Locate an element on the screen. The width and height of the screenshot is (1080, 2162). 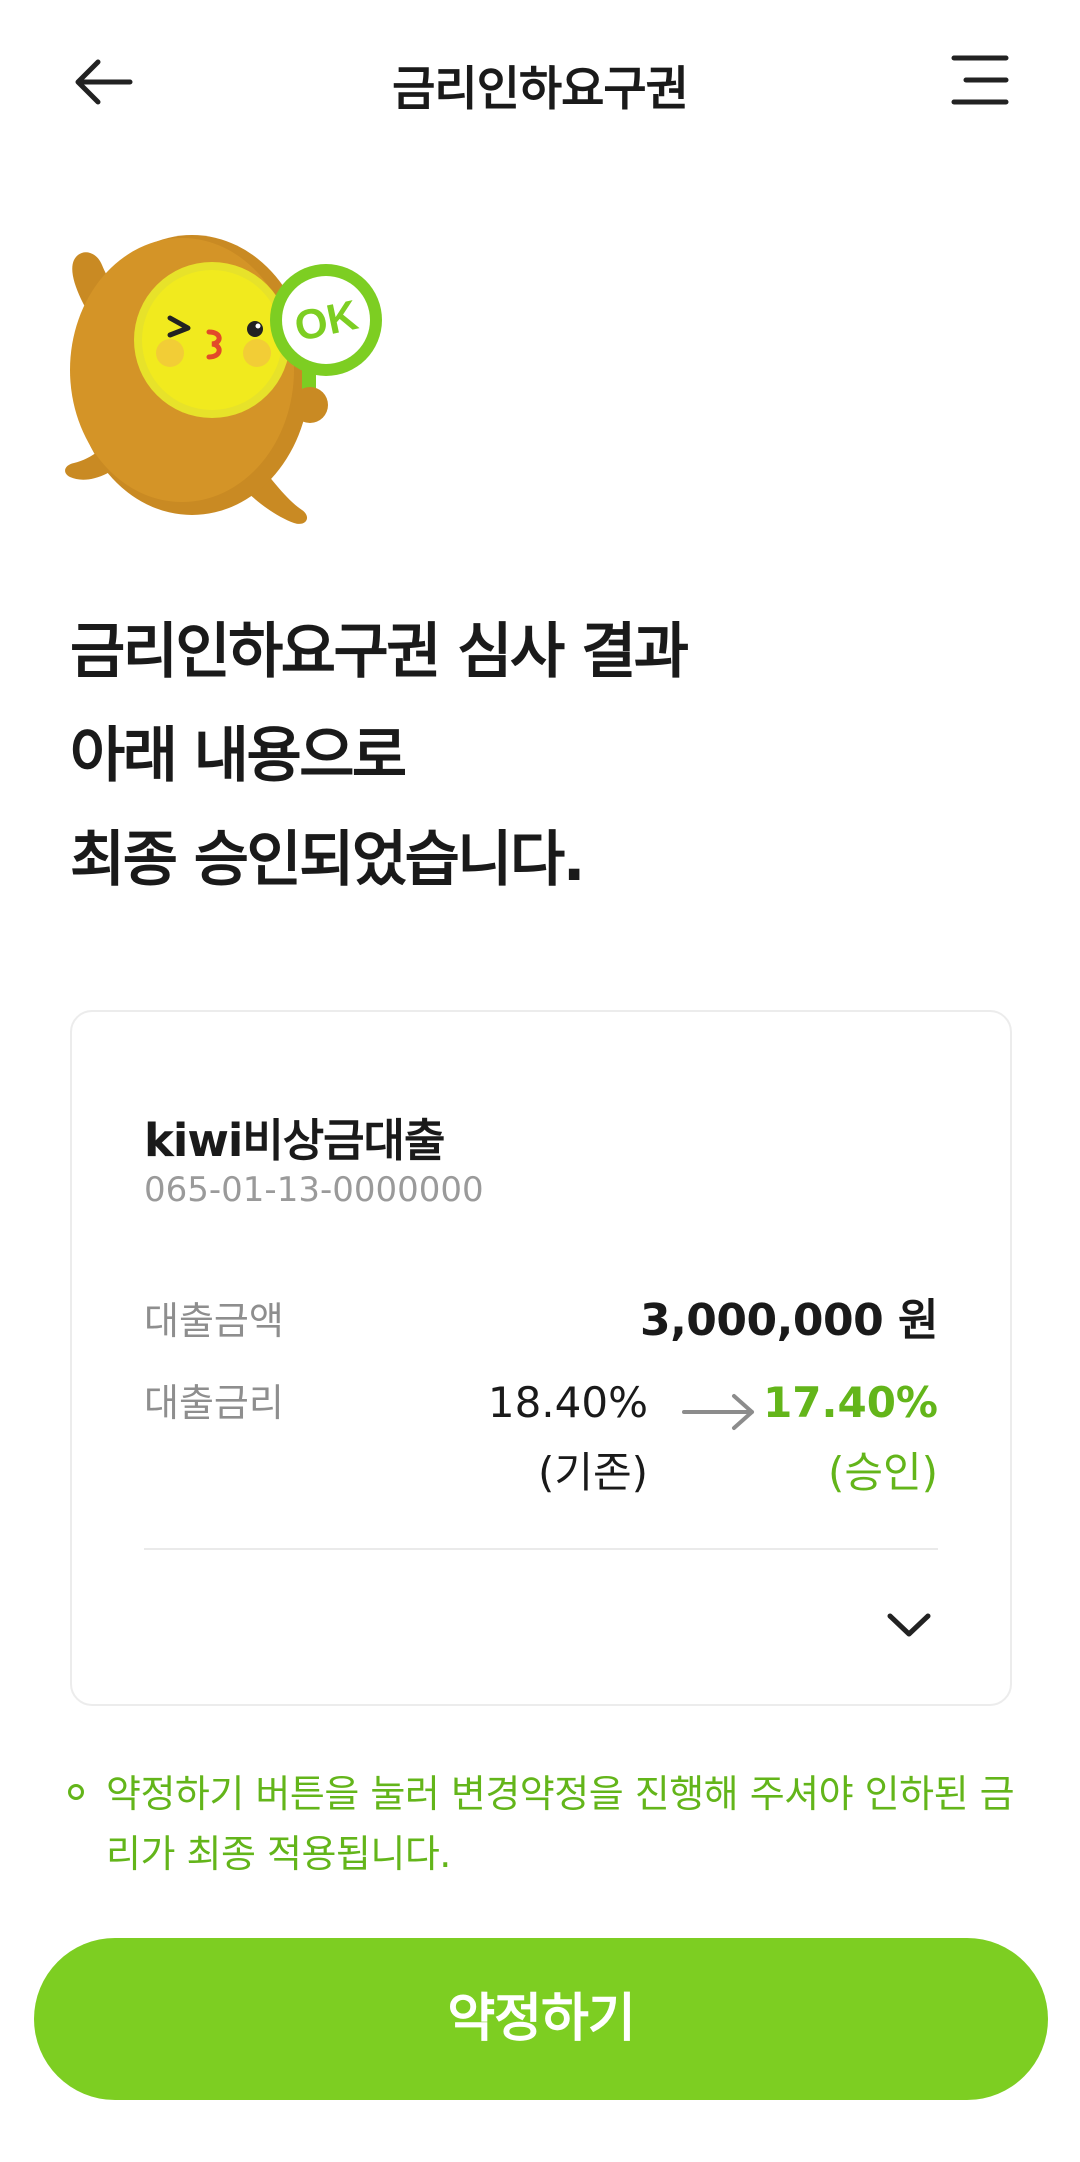
mascot-illustration: OK is located at coordinates (227, 375).